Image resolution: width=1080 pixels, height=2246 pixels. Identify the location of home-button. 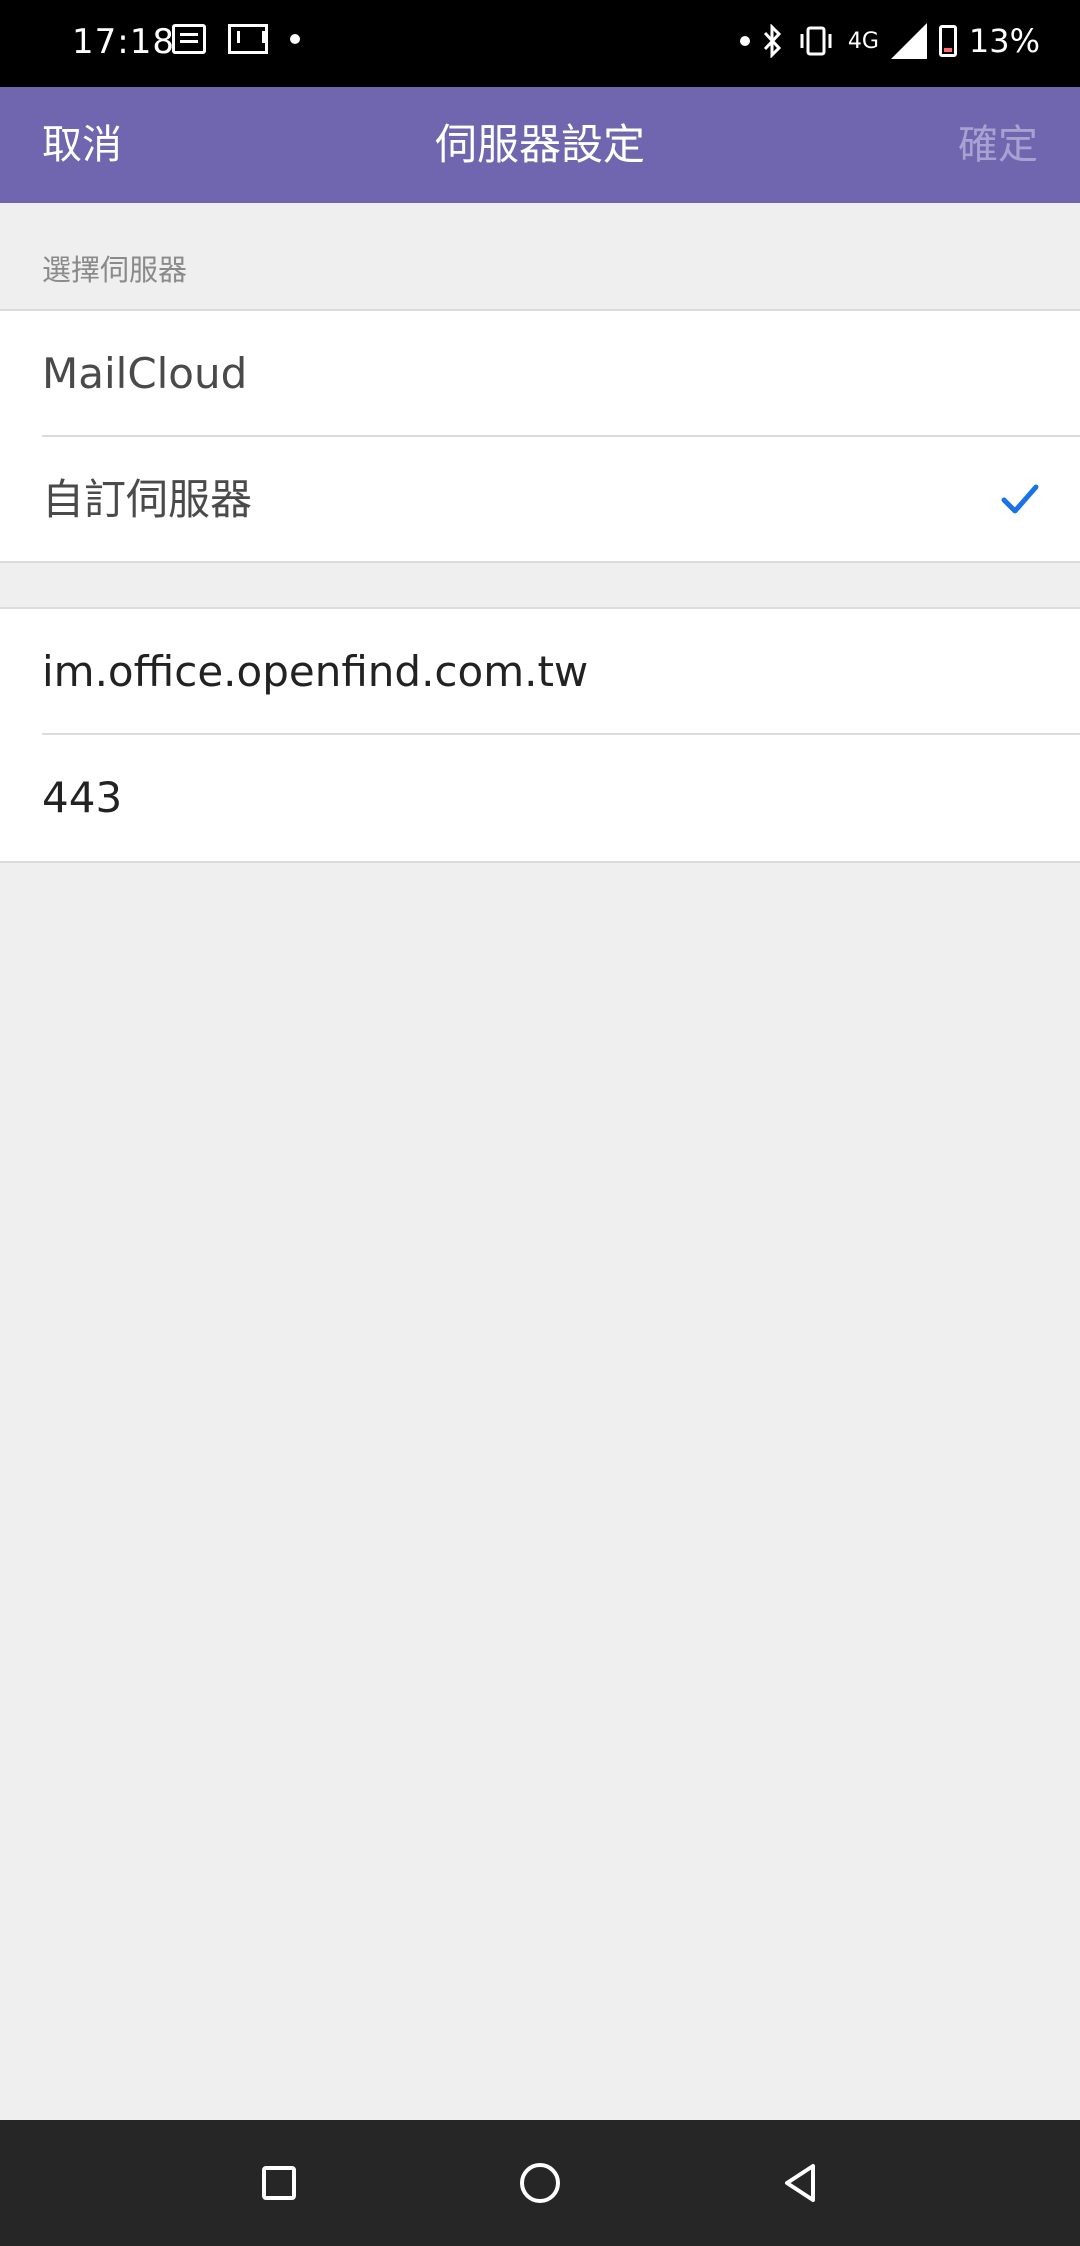
(540, 2183).